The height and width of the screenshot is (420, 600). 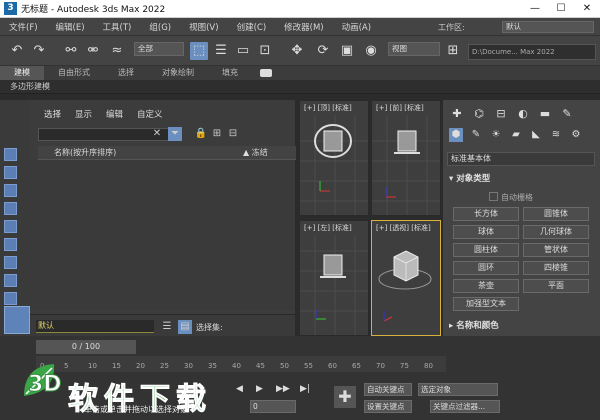 I want to click on tube-button: 管状体, so click(x=556, y=250).